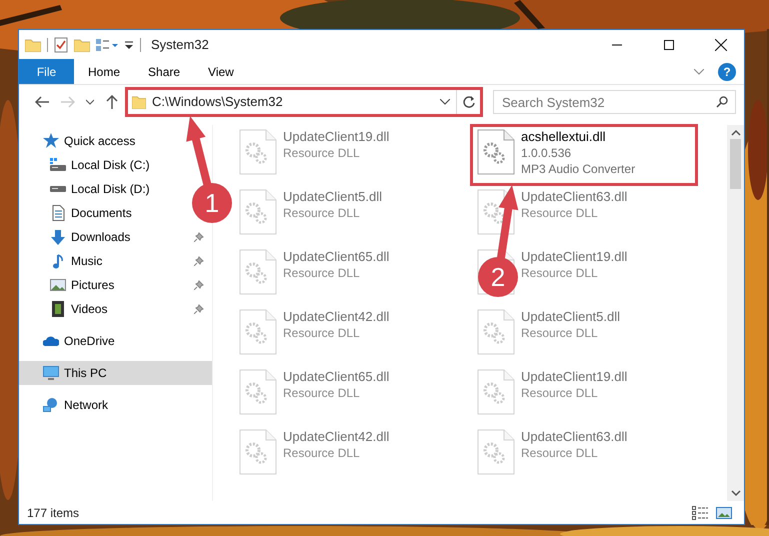 The image size is (769, 536). What do you see at coordinates (721, 44) in the screenshot?
I see `close-icon` at bounding box center [721, 44].